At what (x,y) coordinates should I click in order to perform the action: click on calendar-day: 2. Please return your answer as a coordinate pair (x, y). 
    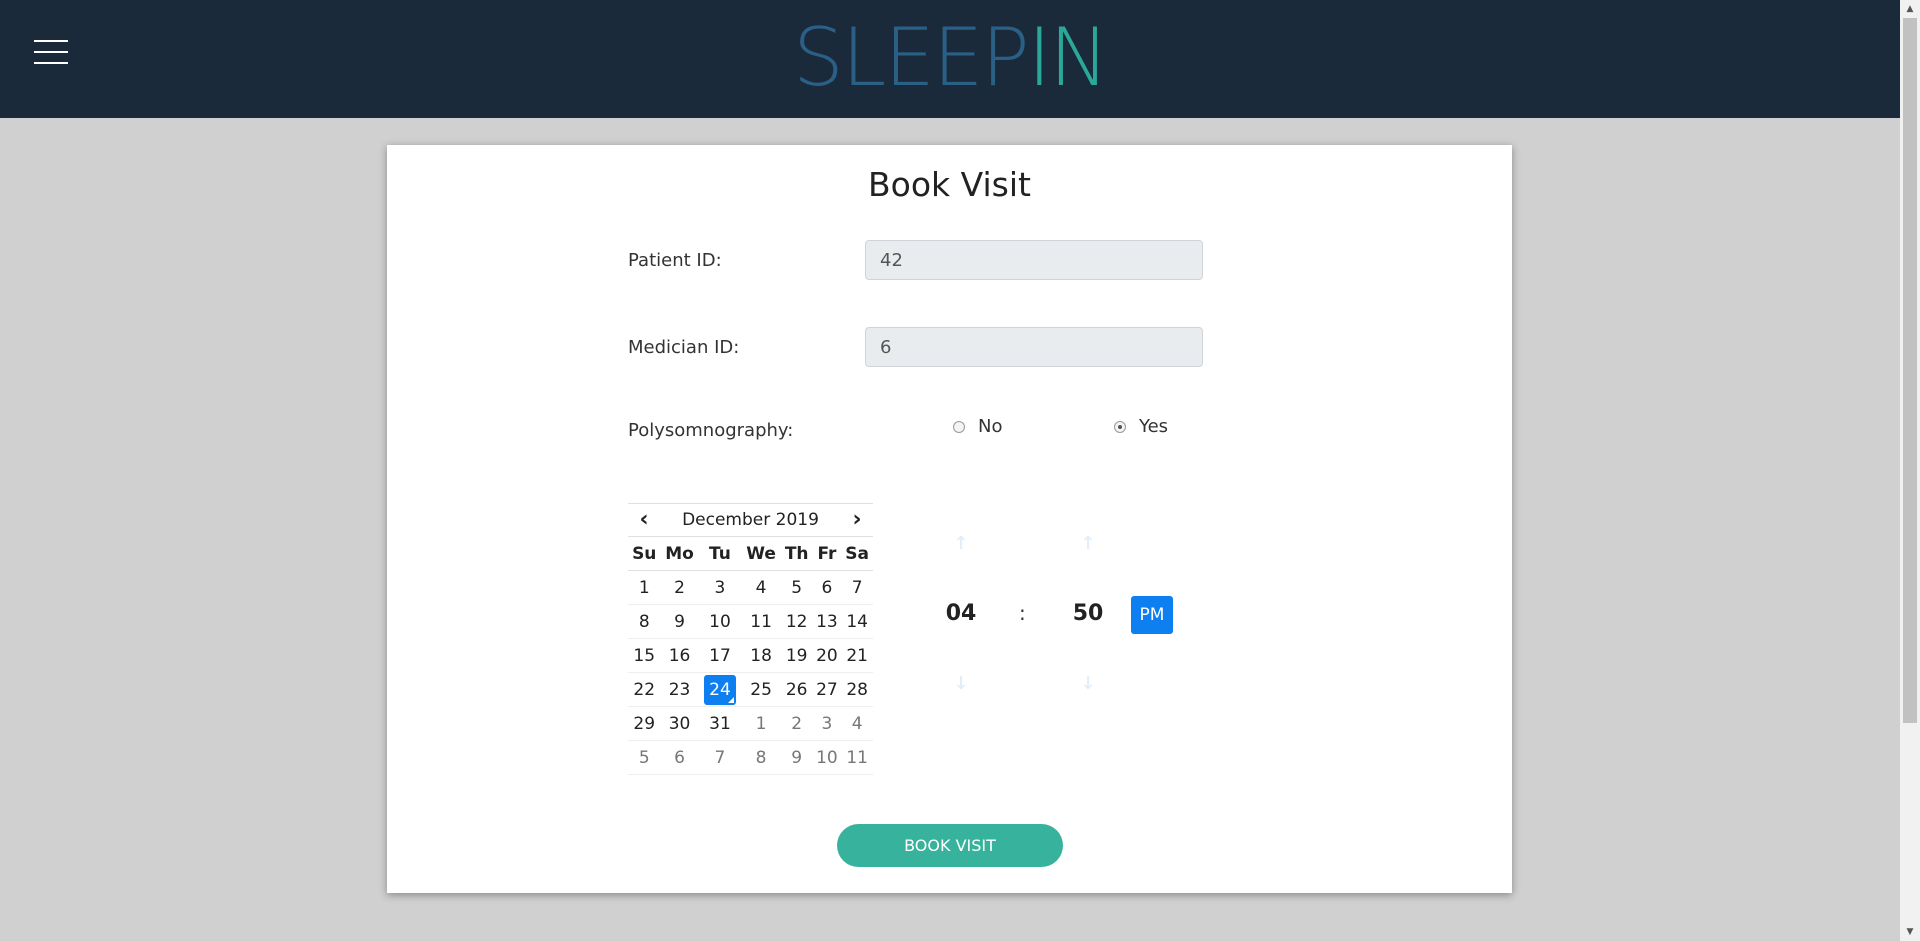
    Looking at the image, I should click on (679, 587).